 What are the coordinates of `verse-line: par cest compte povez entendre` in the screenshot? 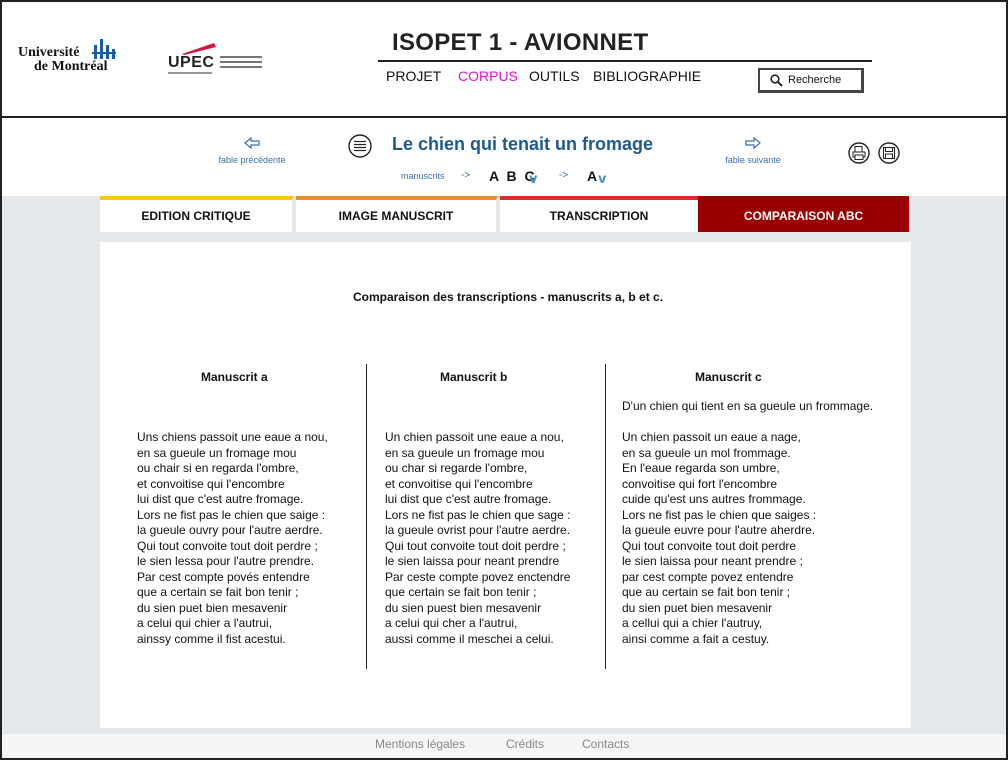 It's located at (708, 576).